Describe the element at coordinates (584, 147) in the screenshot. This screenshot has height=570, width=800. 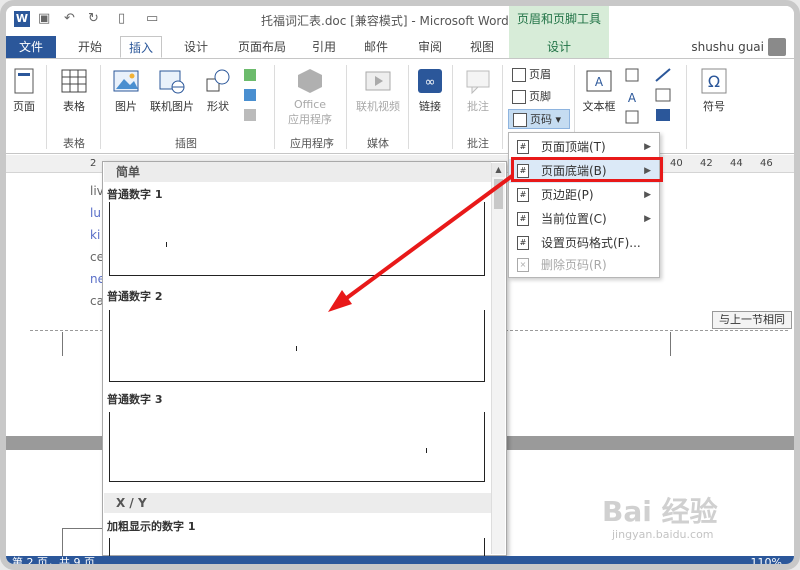
I see `menu-item-top-of-page: # 页面顶端(T) ▶` at that location.